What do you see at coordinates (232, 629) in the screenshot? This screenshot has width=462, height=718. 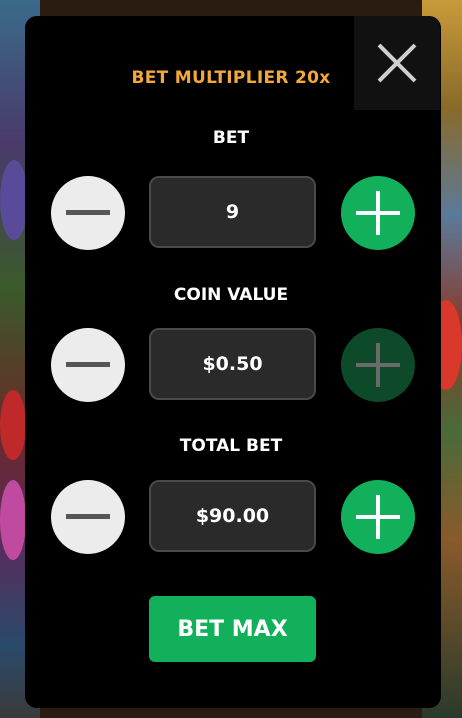 I see `bet-max-button: BET MAX` at bounding box center [232, 629].